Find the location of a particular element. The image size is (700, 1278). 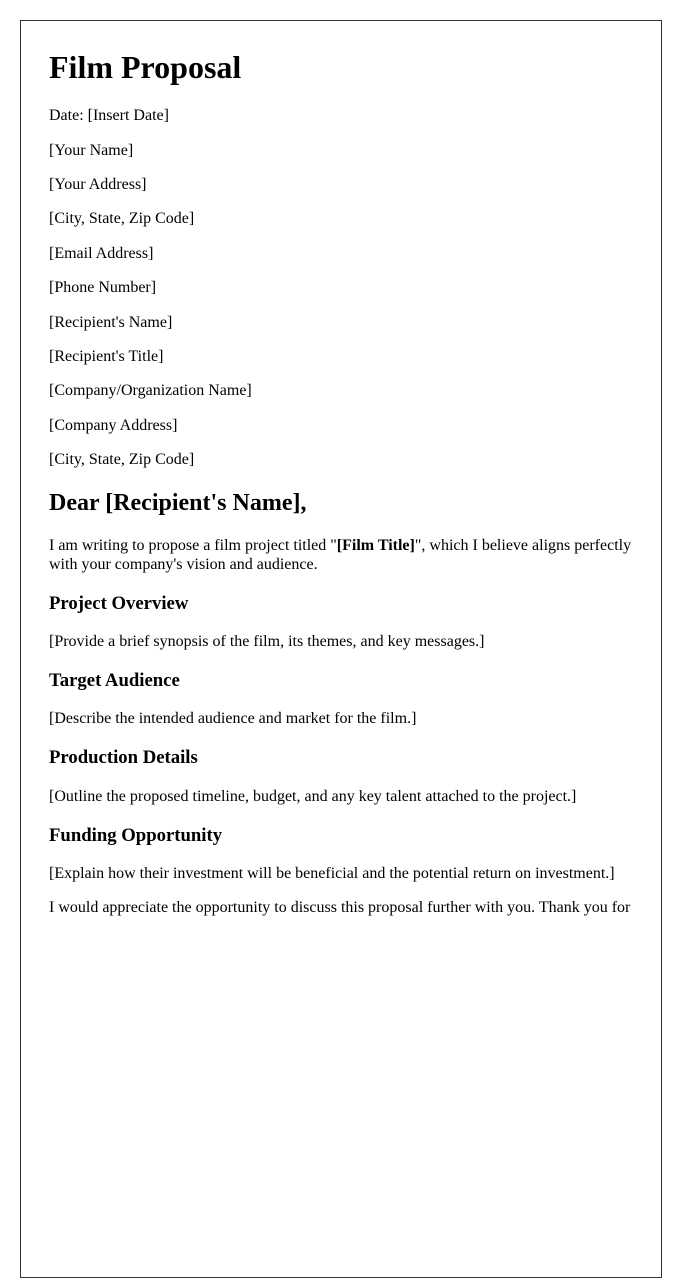

sender-name: [Your Name] is located at coordinates (91, 150).